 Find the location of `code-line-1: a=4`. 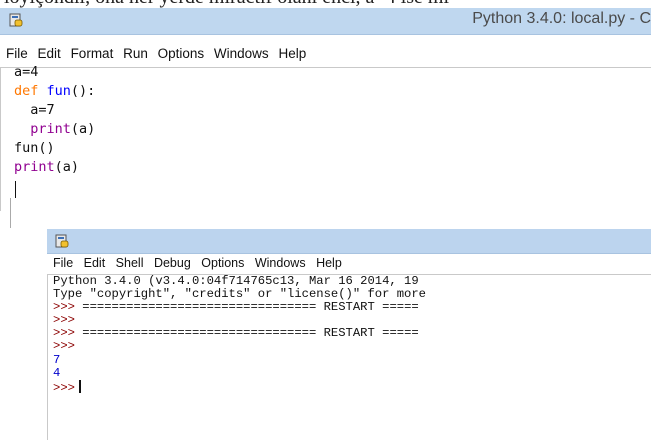

code-line-1: a=4 is located at coordinates (26, 72).